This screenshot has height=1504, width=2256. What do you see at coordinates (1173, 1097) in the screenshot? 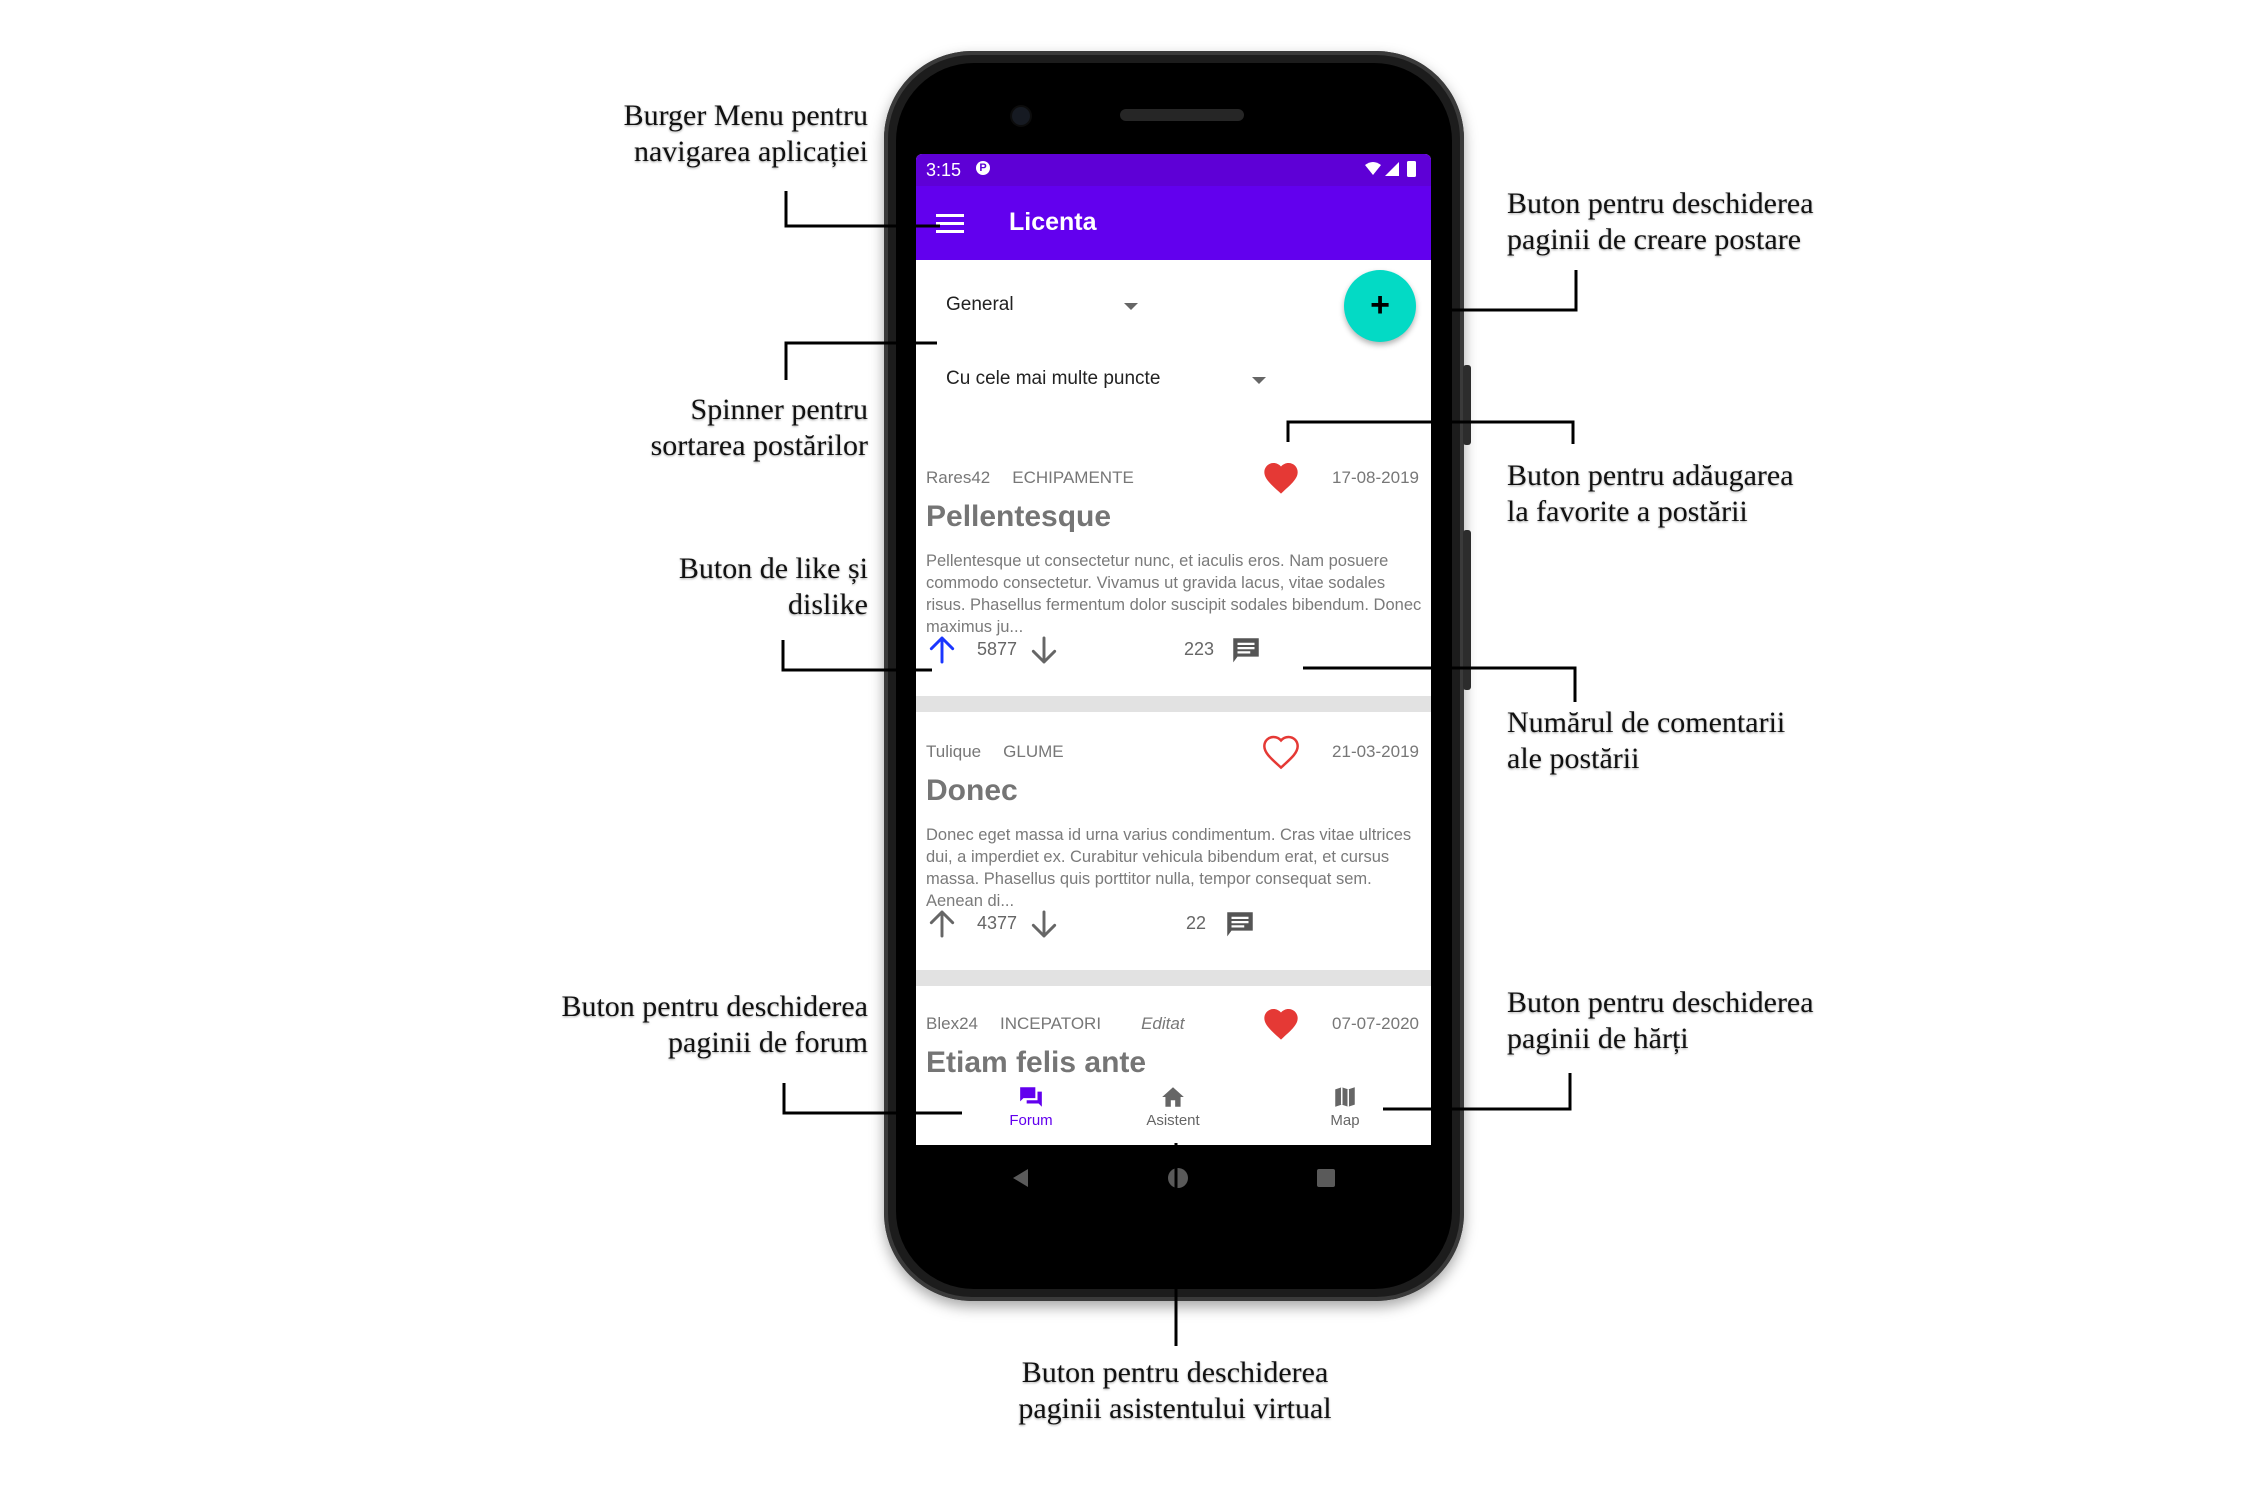
I see `home-icon` at bounding box center [1173, 1097].